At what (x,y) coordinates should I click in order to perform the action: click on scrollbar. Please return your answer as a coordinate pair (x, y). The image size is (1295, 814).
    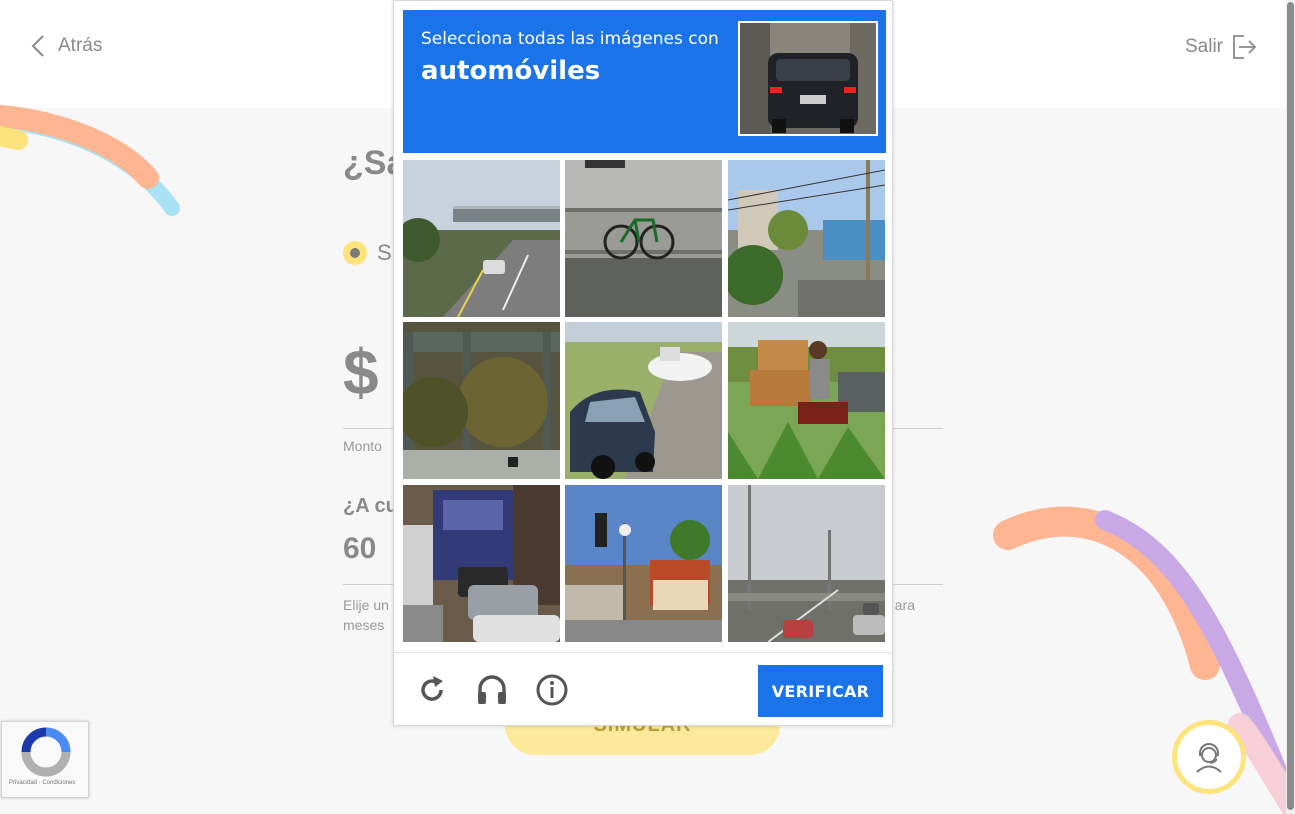
    Looking at the image, I should click on (1290, 407).